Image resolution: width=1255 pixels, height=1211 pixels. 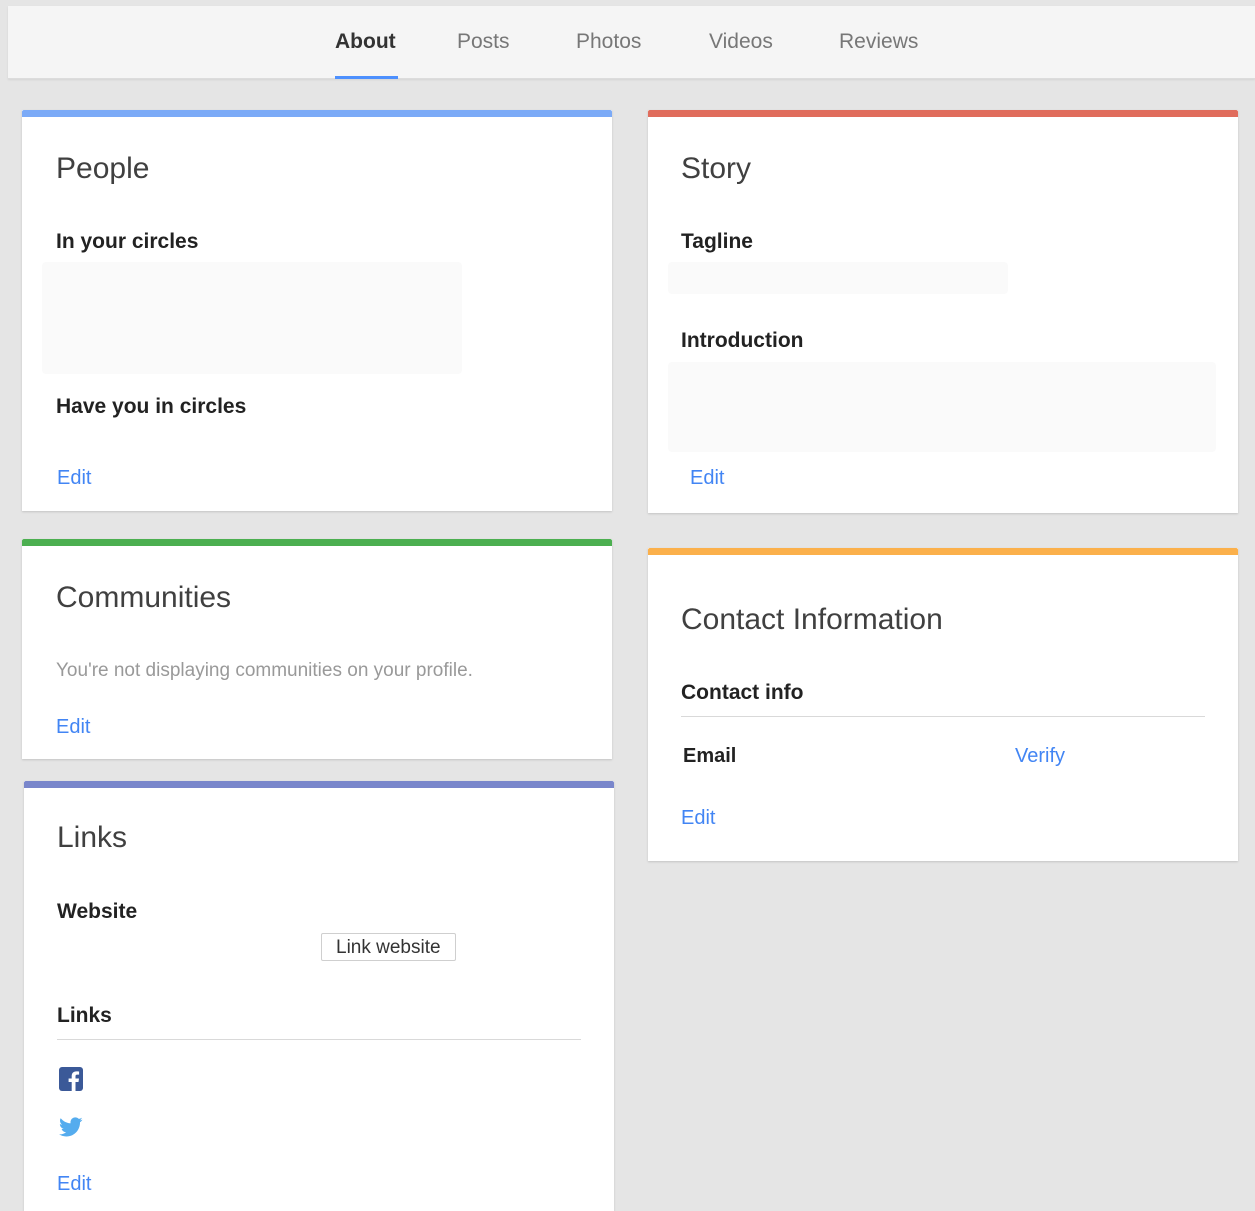 What do you see at coordinates (97, 911) in the screenshot?
I see `website-label: Website` at bounding box center [97, 911].